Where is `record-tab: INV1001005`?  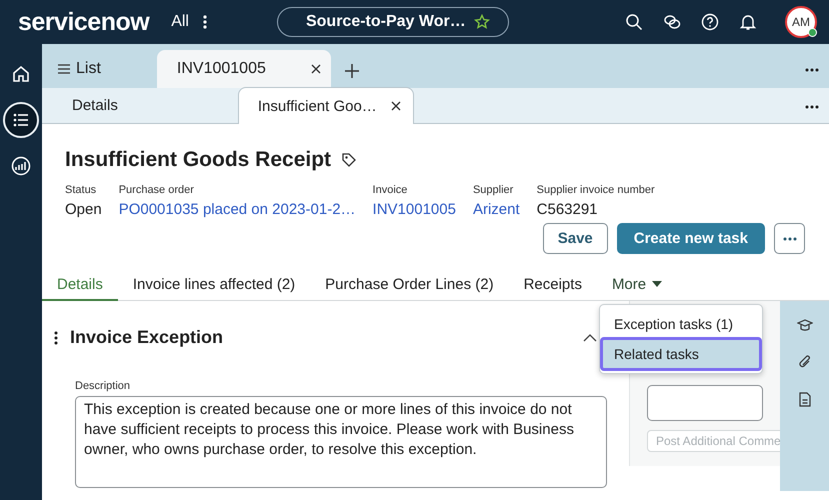
record-tab: INV1001005 is located at coordinates (243, 69).